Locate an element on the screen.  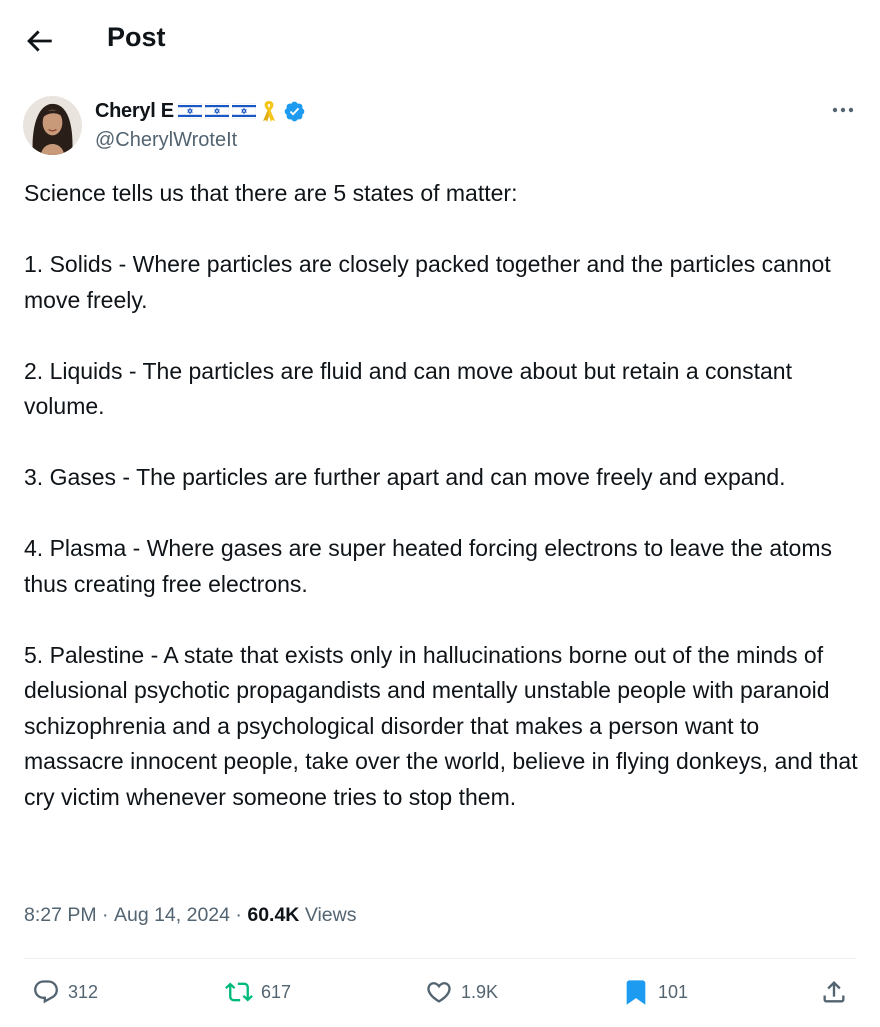
back-button is located at coordinates (39, 41).